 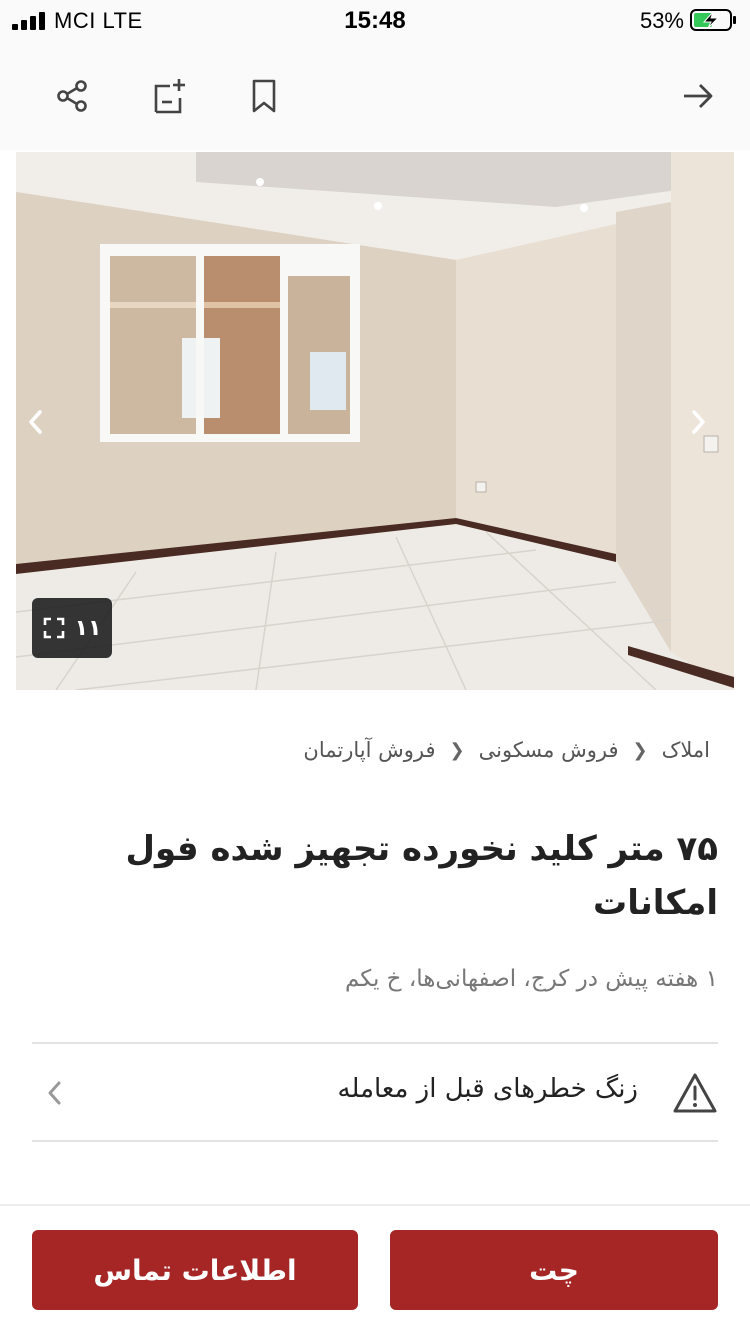 I want to click on pre-deal-warnings-row: زنگ خطرهای قبل از معامله, so click(x=375, y=1093).